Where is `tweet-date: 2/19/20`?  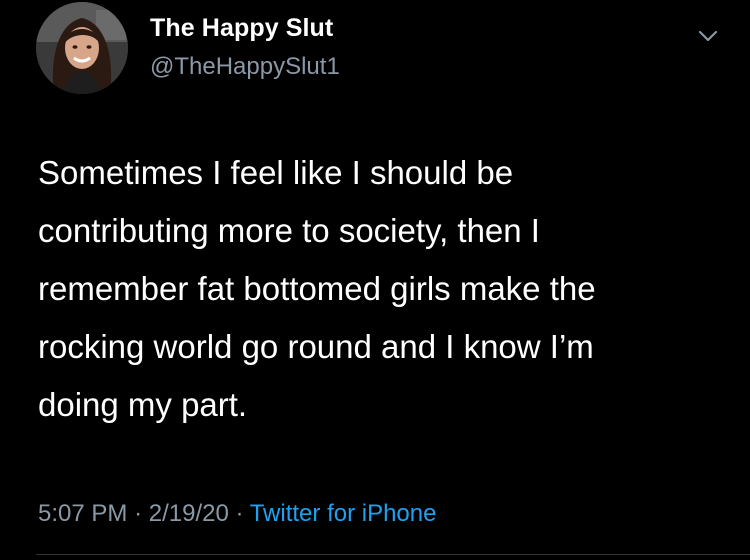 tweet-date: 2/19/20 is located at coordinates (189, 513).